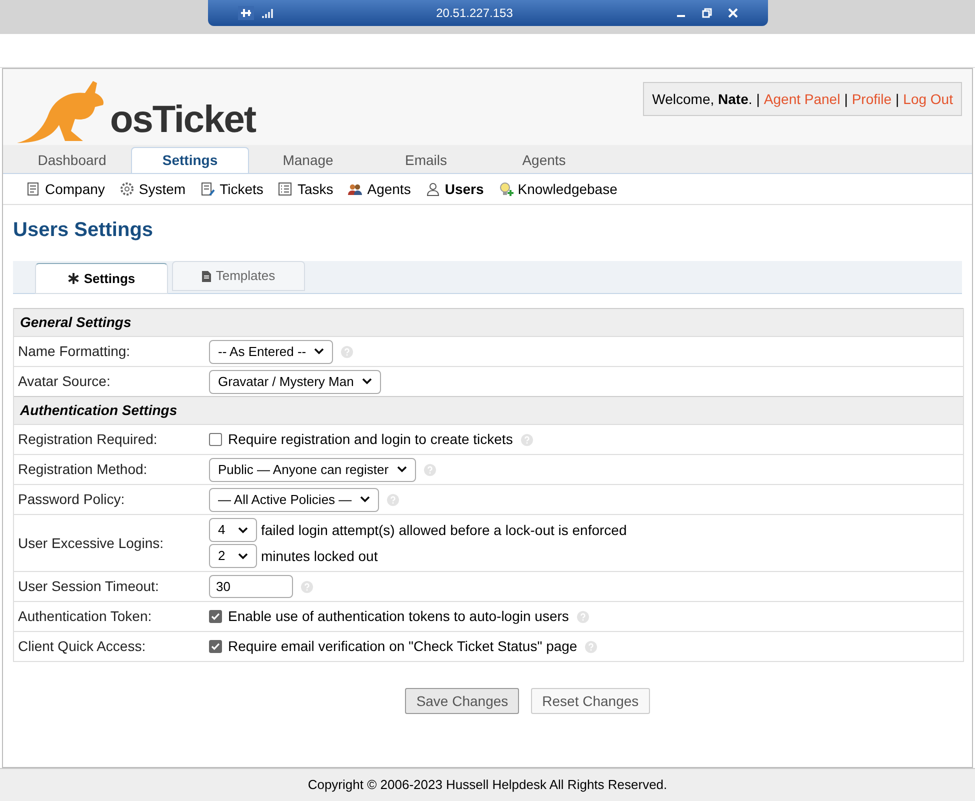 This screenshot has width=975, height=801. What do you see at coordinates (232, 189) in the screenshot?
I see `sub-nav-item: Tickets` at bounding box center [232, 189].